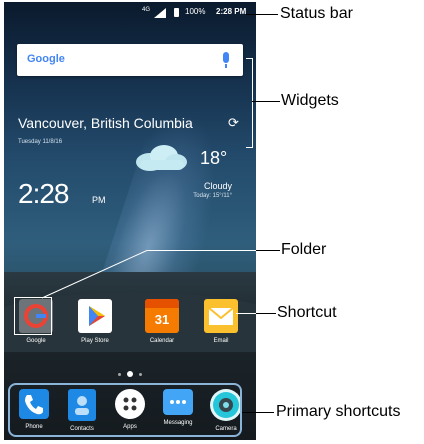  I want to click on clock-time: 2:28, so click(43, 193).